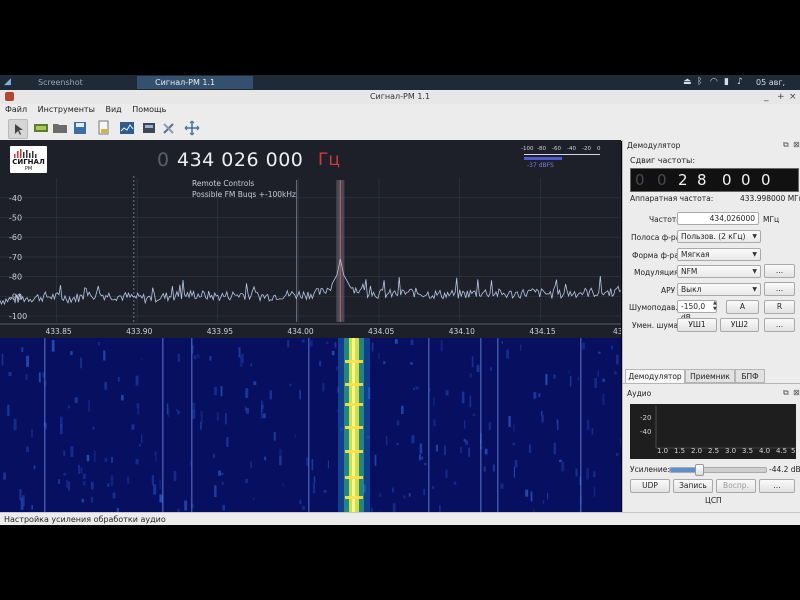 The image size is (800, 600). What do you see at coordinates (113, 109) in the screenshot?
I see `menu-view: Вид` at bounding box center [113, 109].